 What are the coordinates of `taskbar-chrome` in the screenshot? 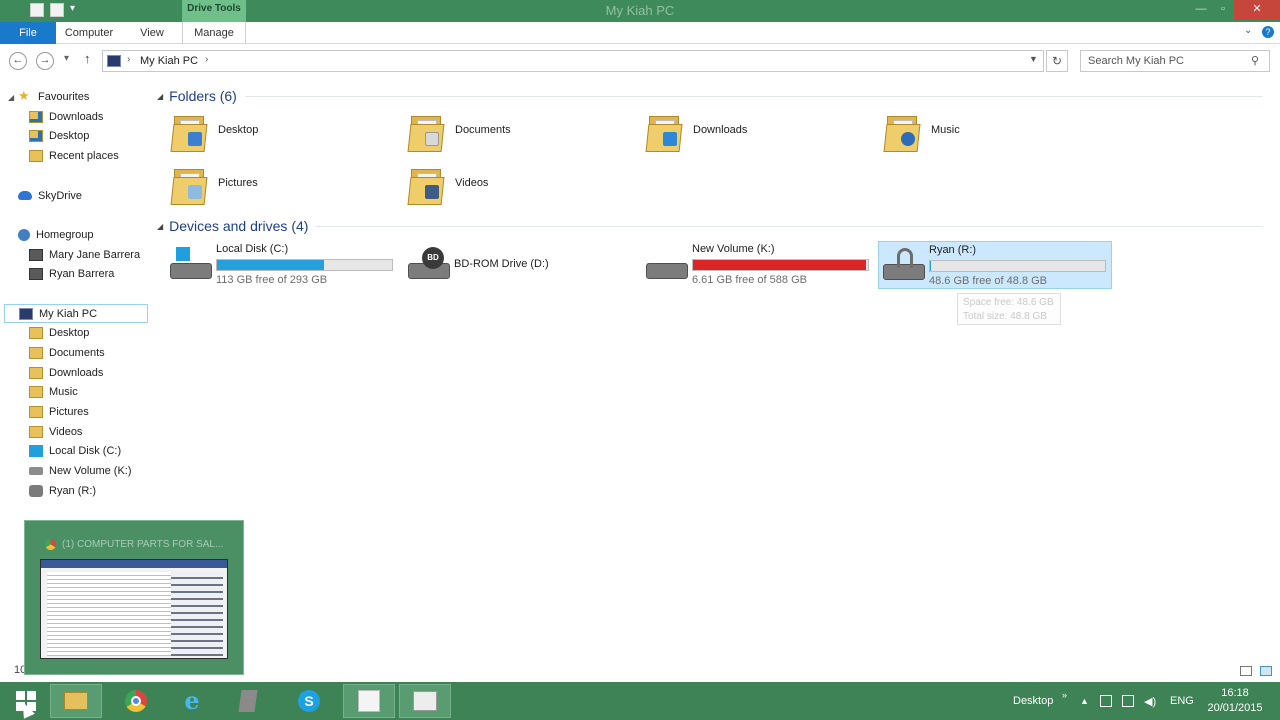 It's located at (136, 701).